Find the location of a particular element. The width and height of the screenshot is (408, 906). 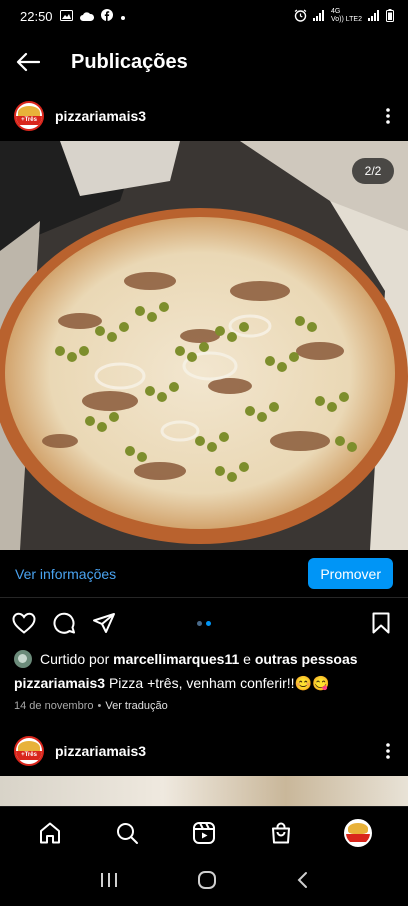

back-system-button is located at coordinates (302, 882).